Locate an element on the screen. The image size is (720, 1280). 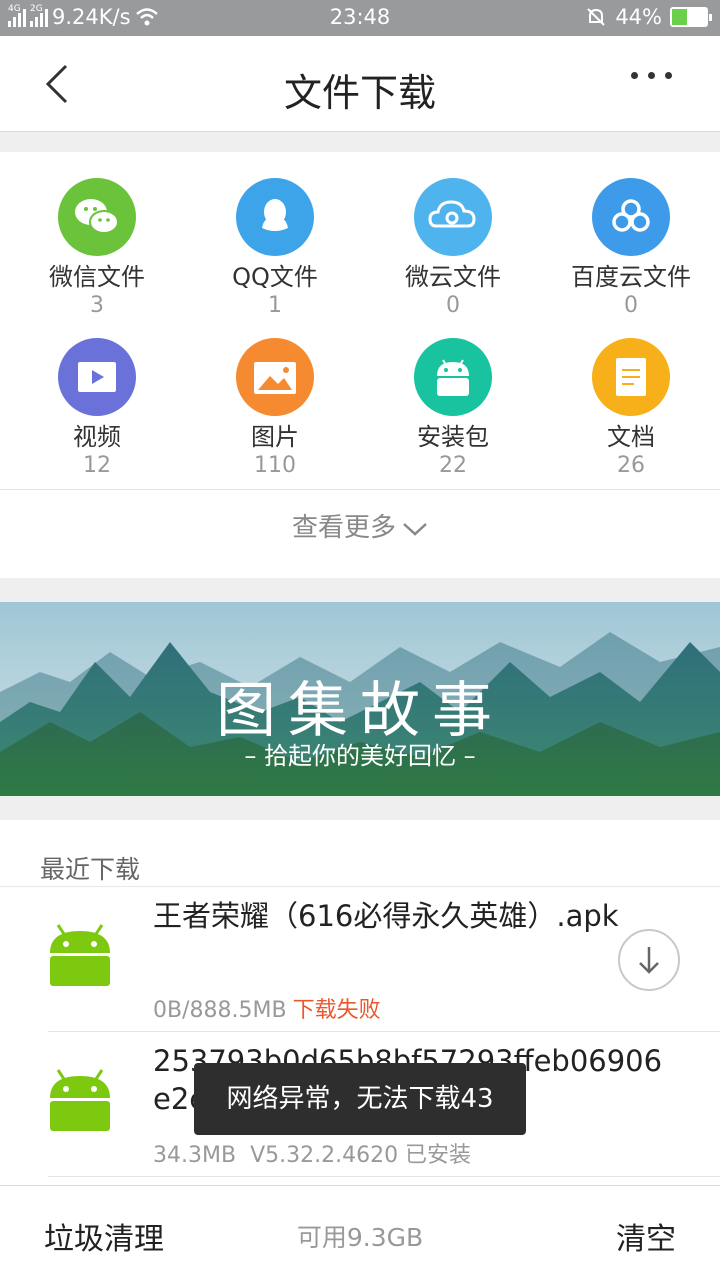
title-bar: 文件下载 is located at coordinates (360, 84).